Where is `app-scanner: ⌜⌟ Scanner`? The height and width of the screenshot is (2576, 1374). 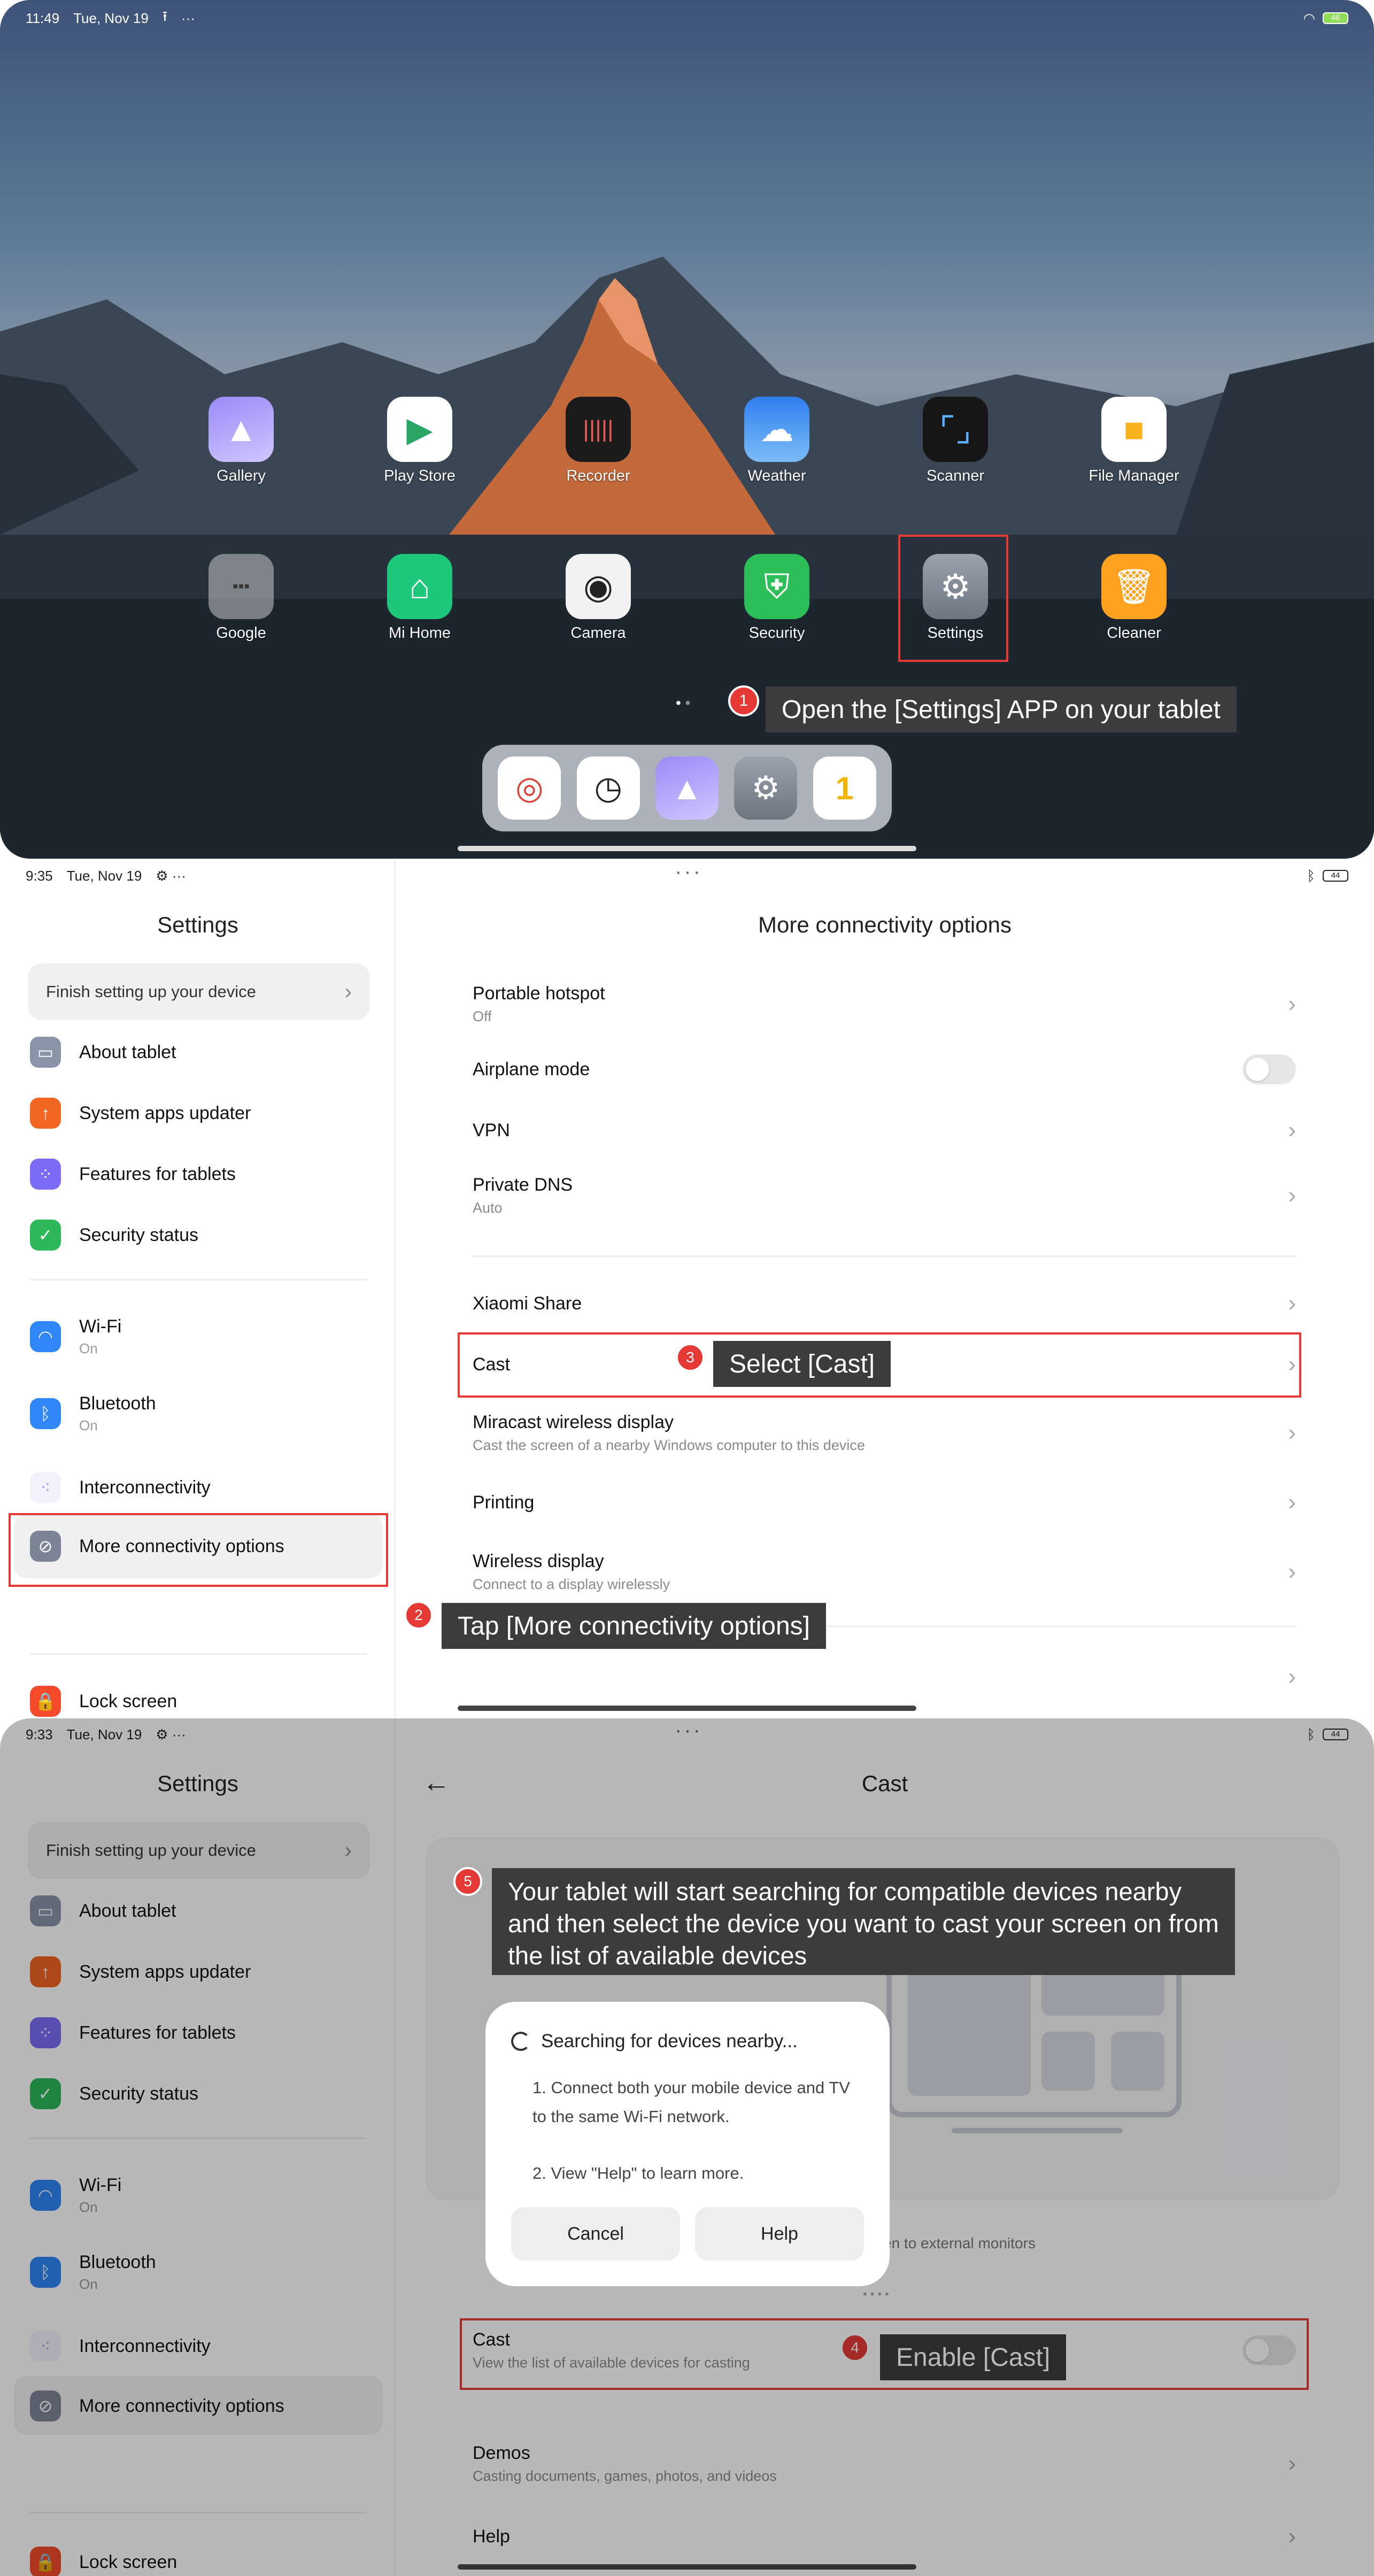 app-scanner: ⌜⌟ Scanner is located at coordinates (955, 441).